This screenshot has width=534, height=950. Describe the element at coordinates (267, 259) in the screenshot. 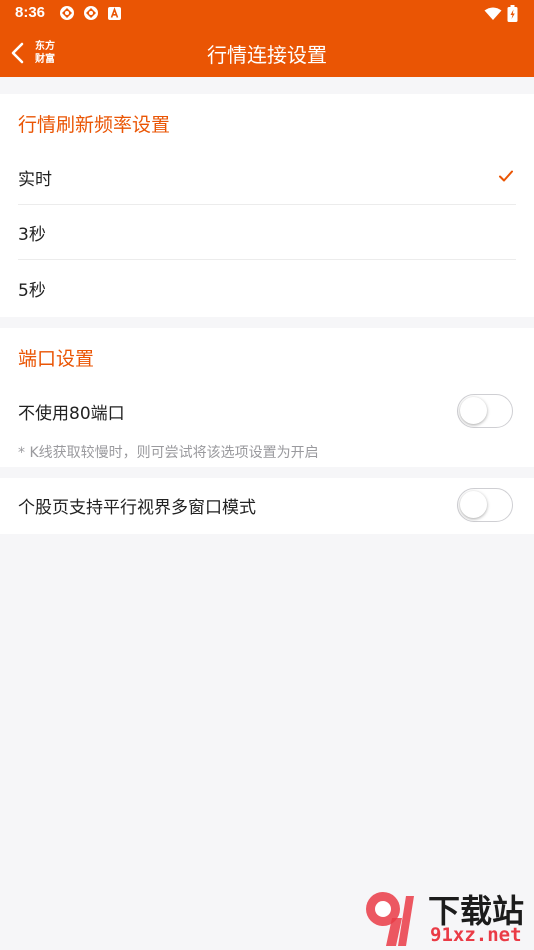

I see `divider` at that location.